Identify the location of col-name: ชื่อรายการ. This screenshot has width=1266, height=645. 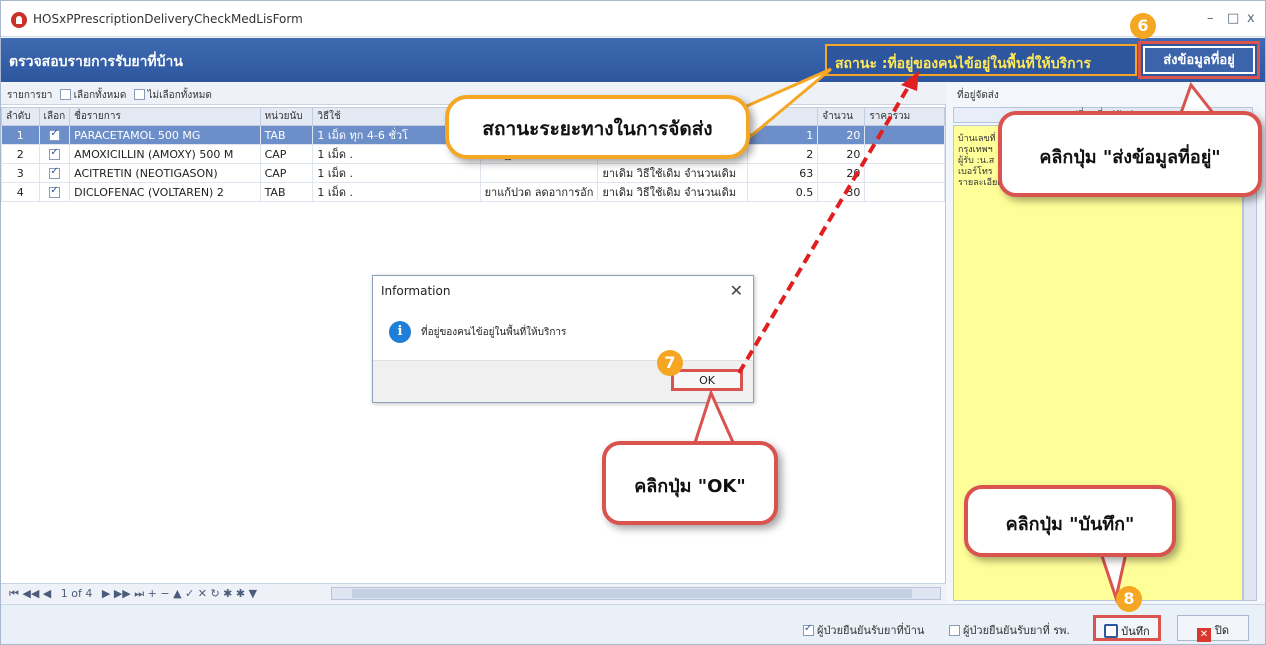
(165, 116).